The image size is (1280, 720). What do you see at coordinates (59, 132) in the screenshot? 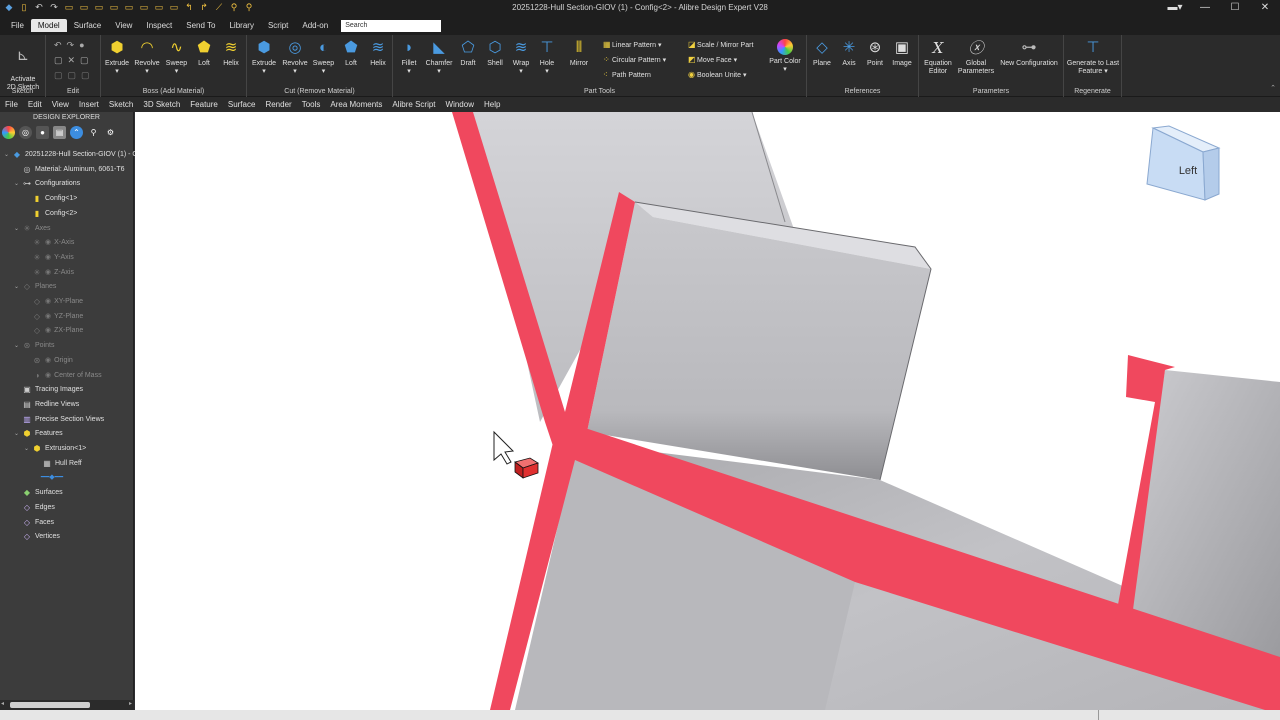
I see `tree-view-icon: ▤` at bounding box center [59, 132].